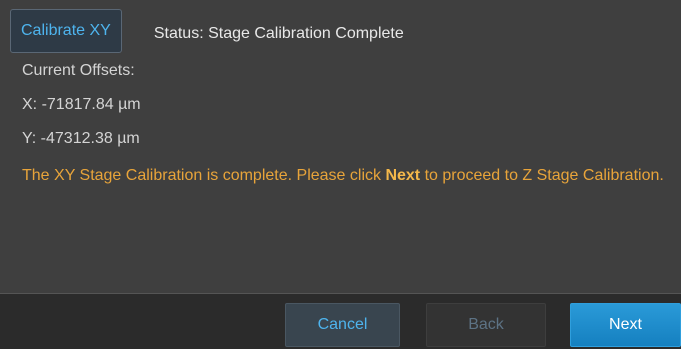  I want to click on message-next-emphasis: Next, so click(403, 175).